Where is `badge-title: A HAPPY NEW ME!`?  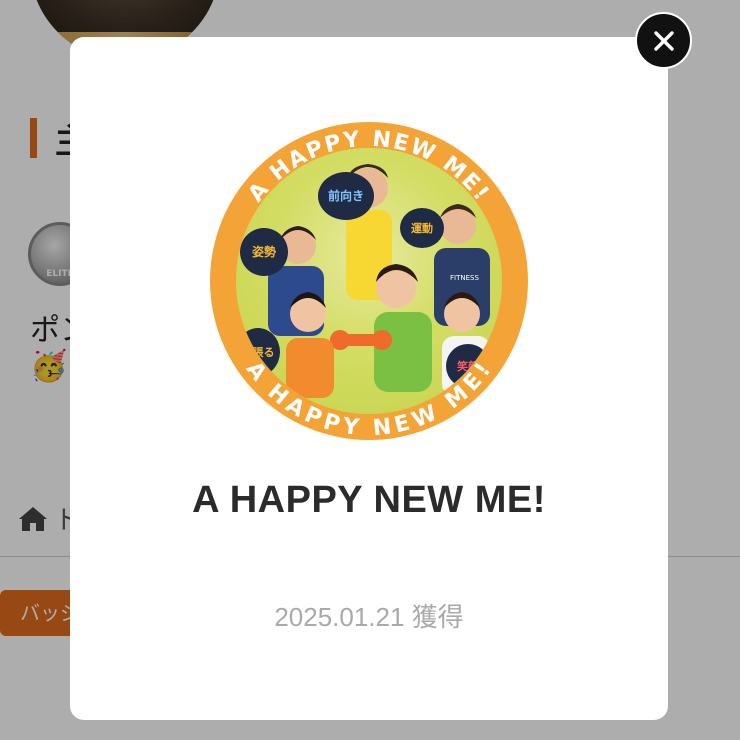 badge-title: A HAPPY NEW ME! is located at coordinates (369, 500).